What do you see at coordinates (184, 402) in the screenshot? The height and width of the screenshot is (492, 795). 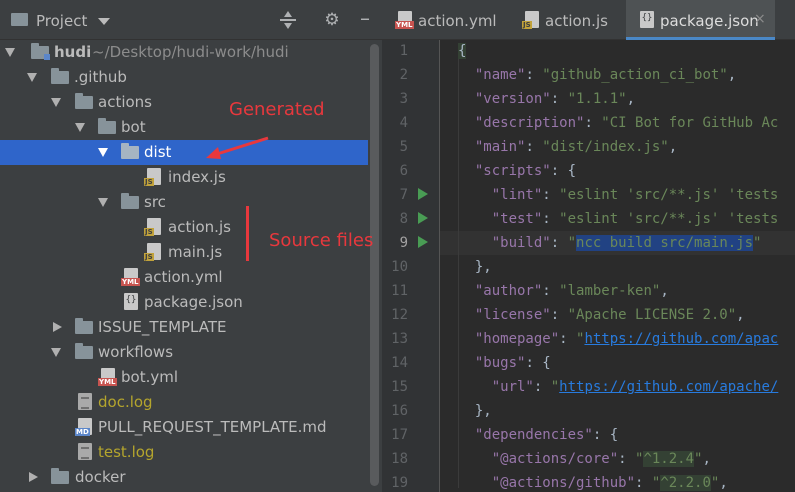 I see `tree-item-doc-log: doc.log` at bounding box center [184, 402].